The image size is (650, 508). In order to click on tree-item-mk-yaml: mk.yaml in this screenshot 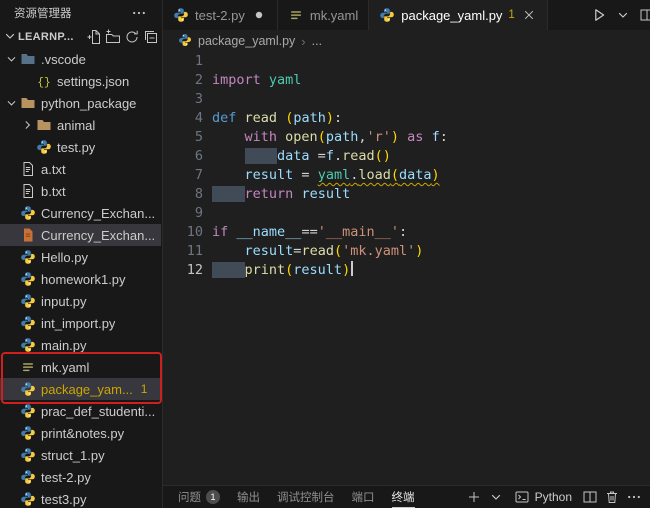, I will do `click(80, 367)`.